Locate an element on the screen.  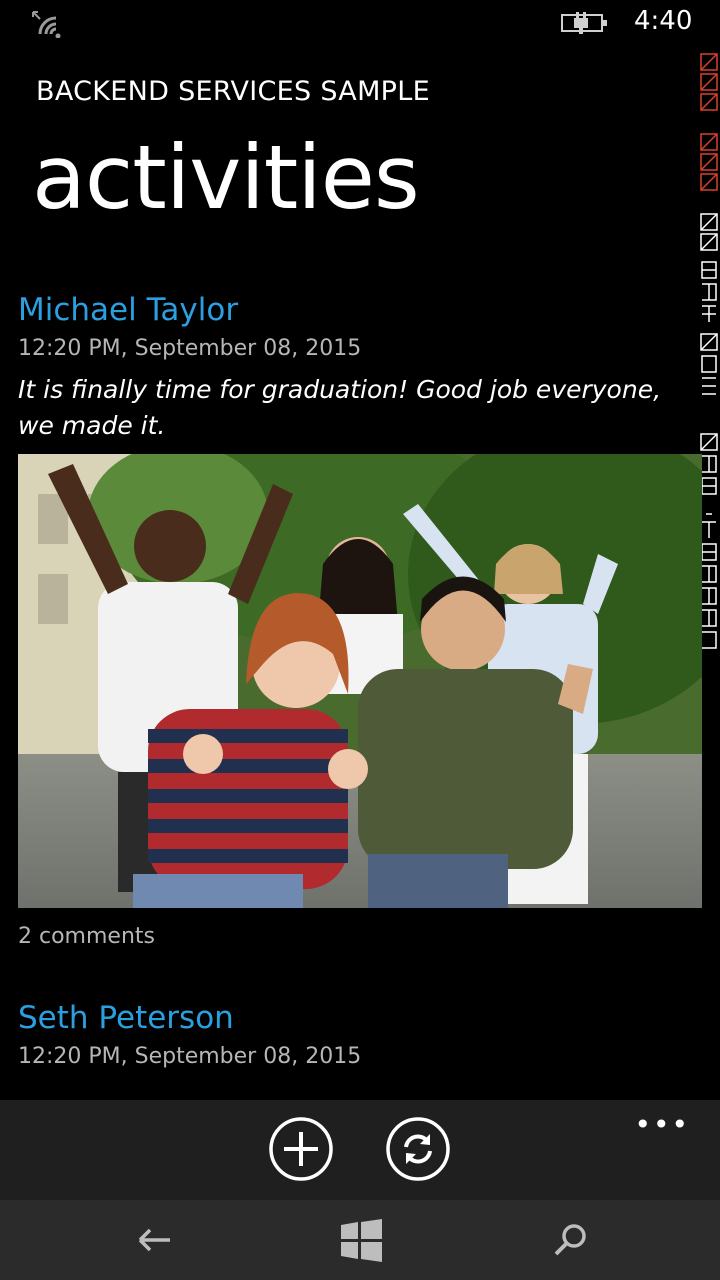
wifi-signal-icon is located at coordinates (46, 24).